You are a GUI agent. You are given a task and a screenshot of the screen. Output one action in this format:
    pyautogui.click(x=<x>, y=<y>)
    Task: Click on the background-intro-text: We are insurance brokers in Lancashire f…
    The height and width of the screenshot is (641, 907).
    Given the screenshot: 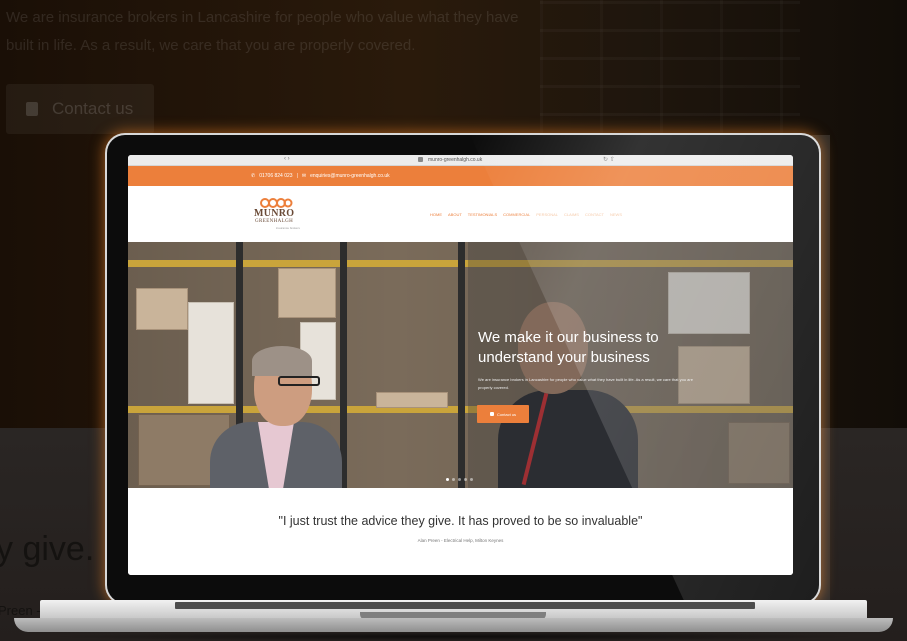 What is the action you would take?
    pyautogui.click(x=262, y=31)
    